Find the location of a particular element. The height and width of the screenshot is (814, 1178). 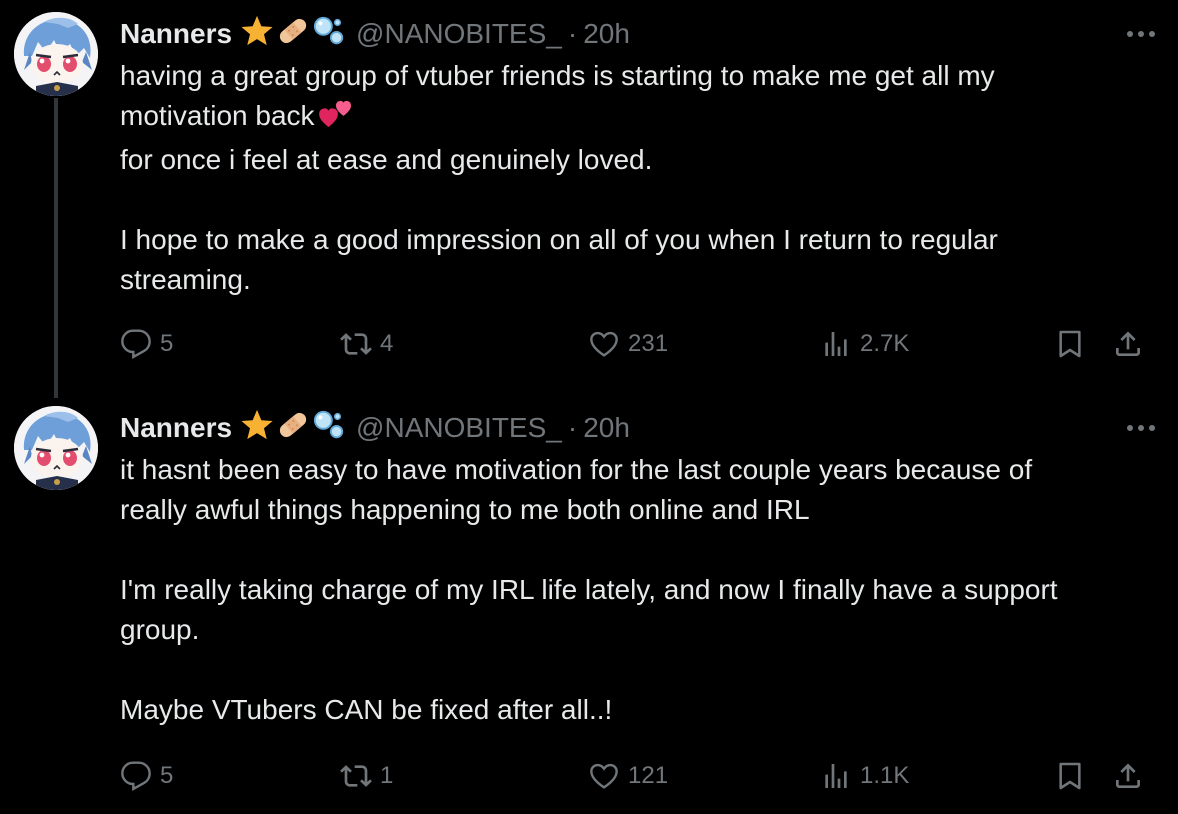

text-line: Maybe VTubers CAN be fixed after all..! is located at coordinates (366, 709).